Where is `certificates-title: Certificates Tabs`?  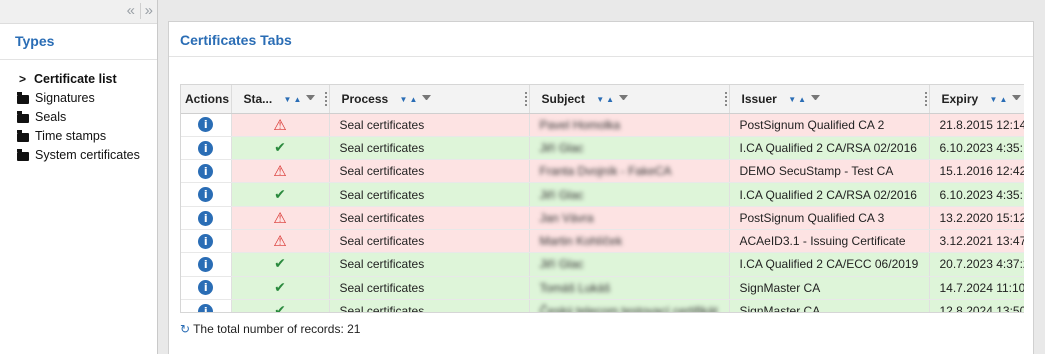
certificates-title: Certificates Tabs is located at coordinates (601, 39).